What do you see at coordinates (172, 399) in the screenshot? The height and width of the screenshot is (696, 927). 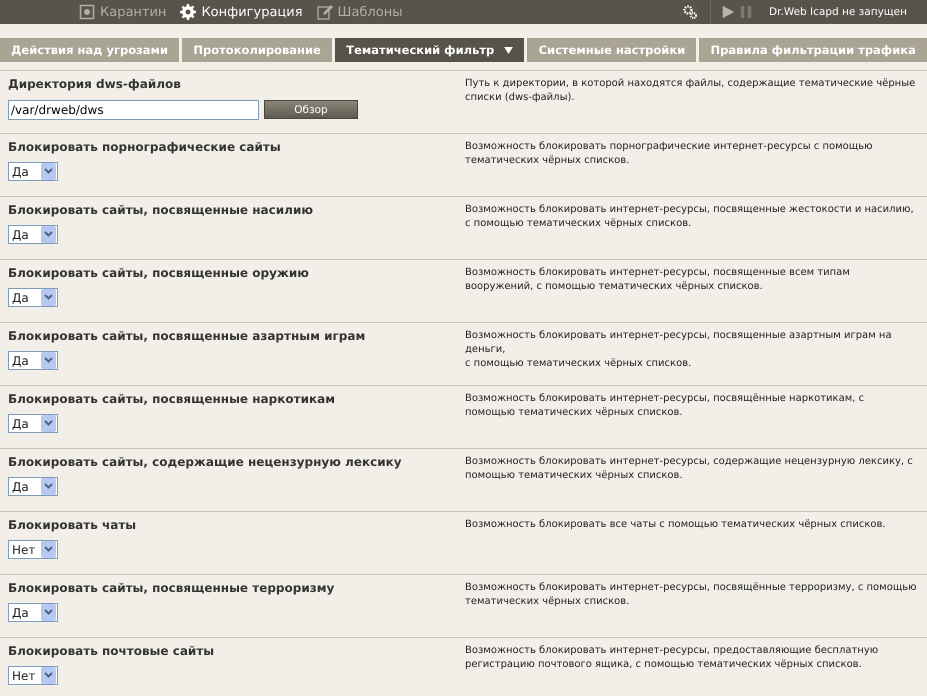 I see `setting-label: Блокировать сайты, посвященные наркотикам` at bounding box center [172, 399].